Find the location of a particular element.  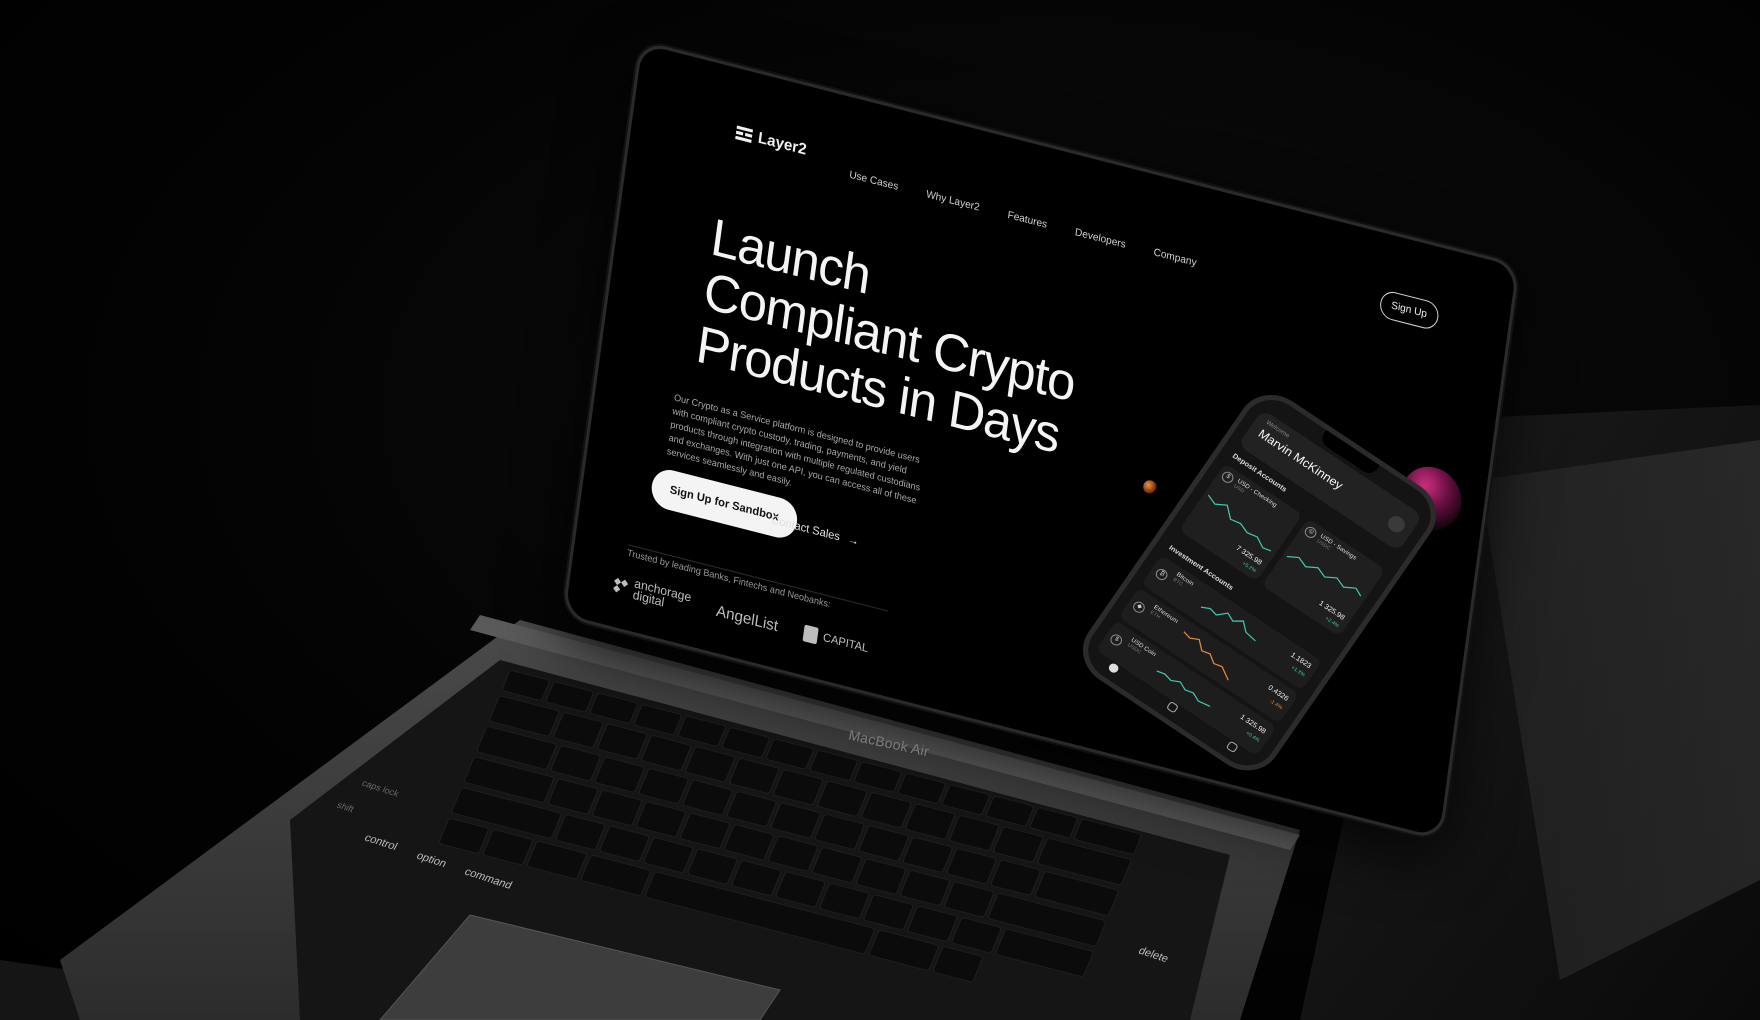

capital-mark-icon is located at coordinates (811, 634).